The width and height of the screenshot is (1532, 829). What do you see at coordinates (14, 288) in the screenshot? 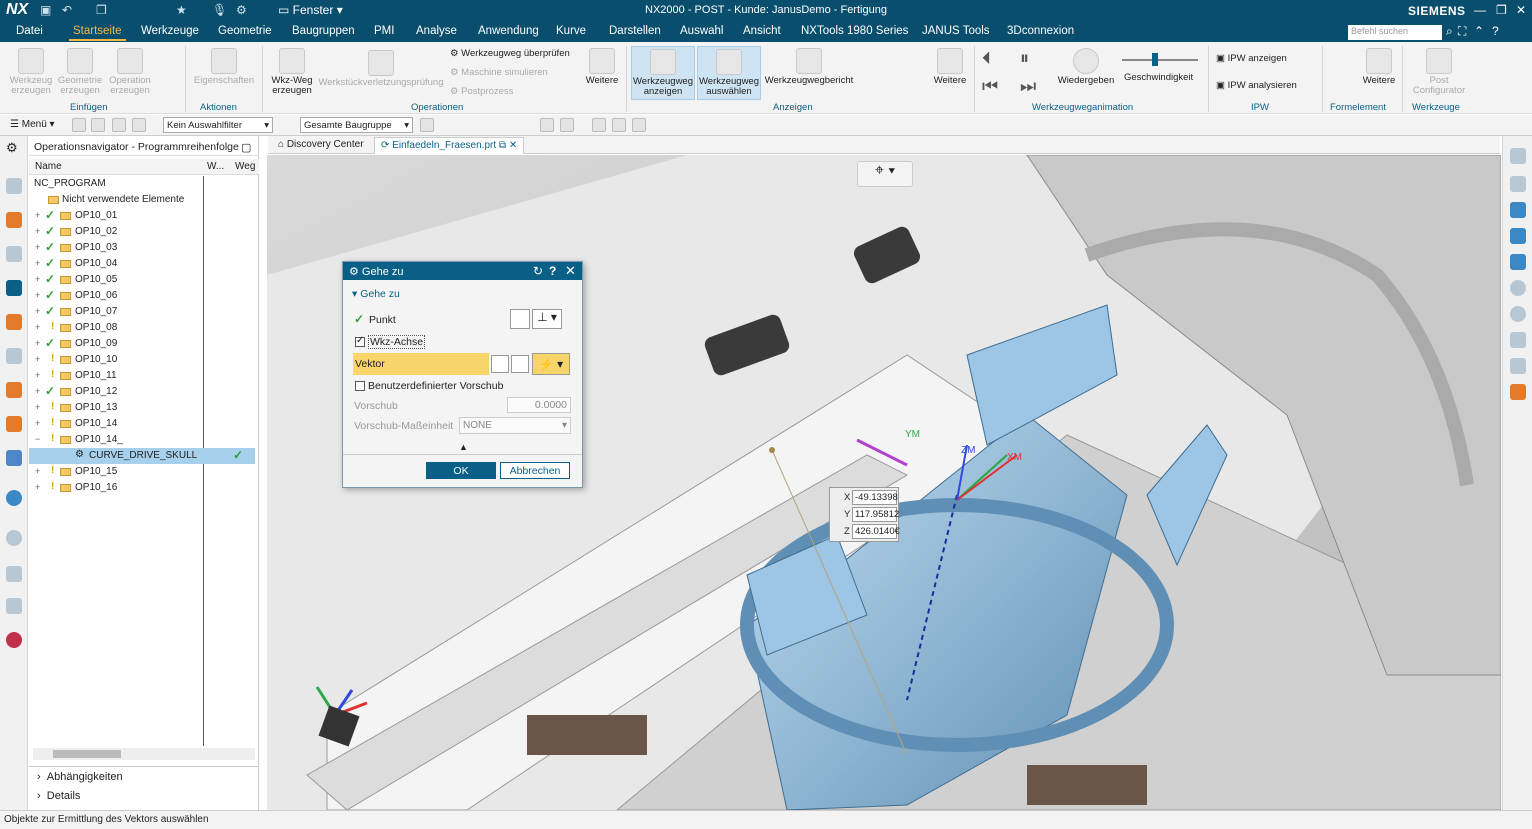
I see `operation-navigator-icon` at bounding box center [14, 288].